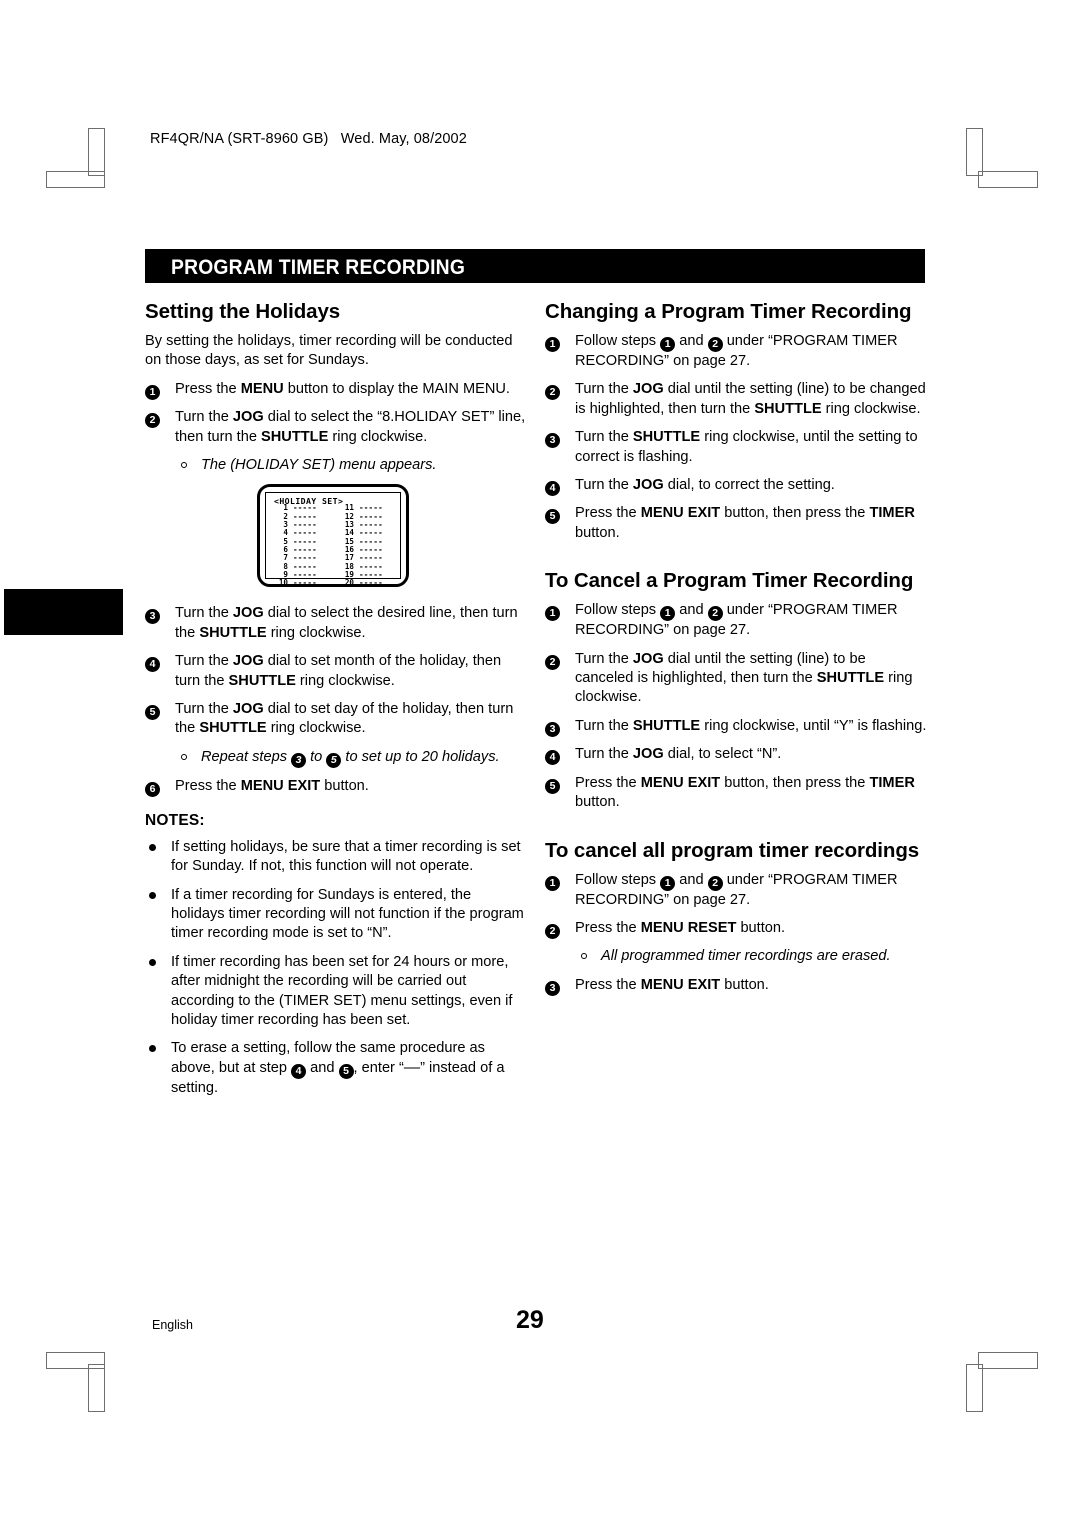 The width and height of the screenshot is (1080, 1528). I want to click on step-number: 6, so click(155, 787).